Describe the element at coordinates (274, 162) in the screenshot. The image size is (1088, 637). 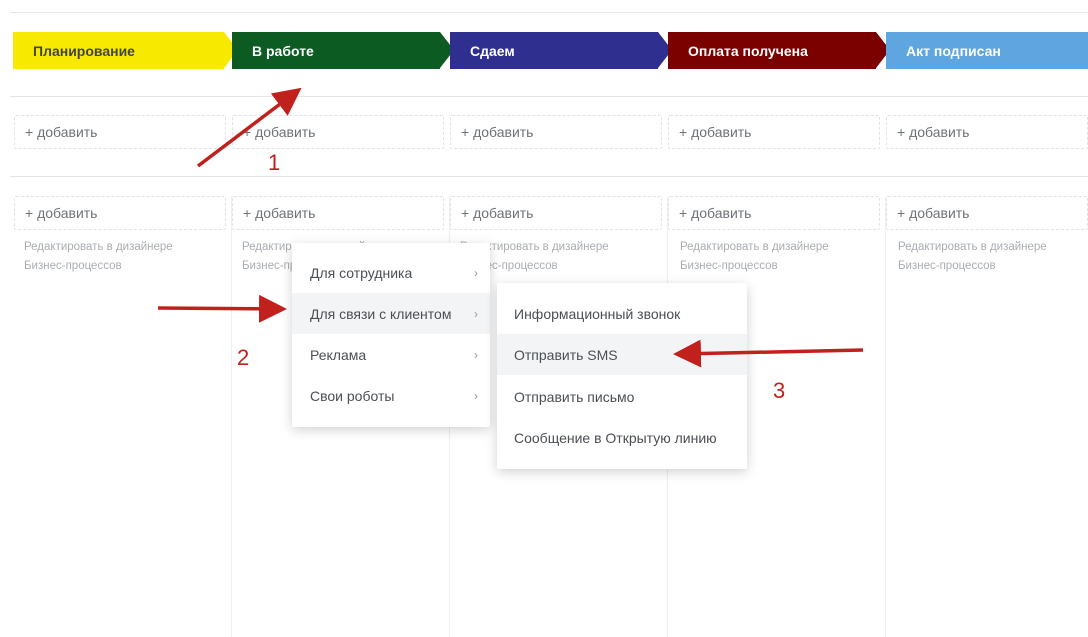
I see `annotation-step-1: 1` at that location.